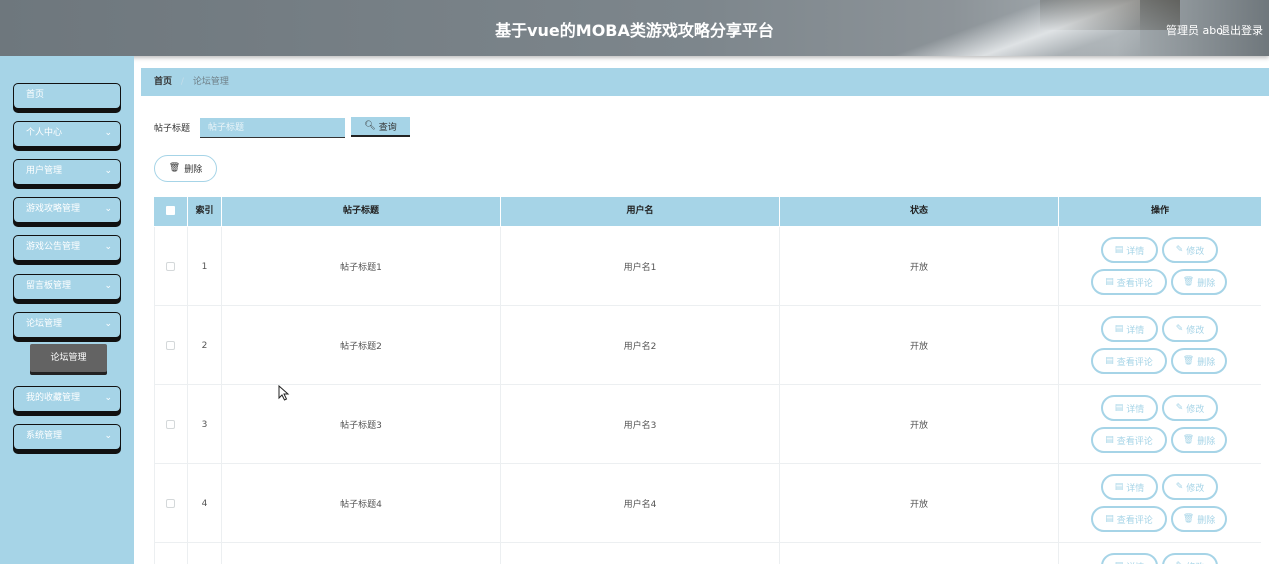  I want to click on submenu-item-forum-management: 论坛管理, so click(68, 358).